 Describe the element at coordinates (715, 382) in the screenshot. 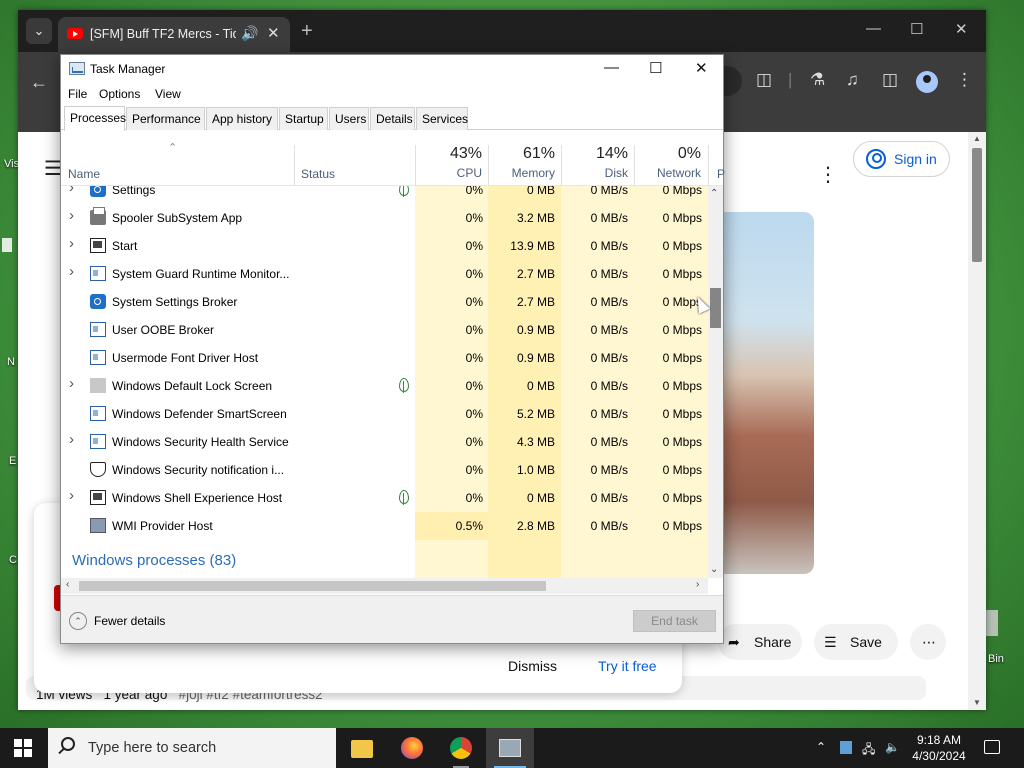

I see `process-list-scrollbar: ⌃ ⌄` at that location.